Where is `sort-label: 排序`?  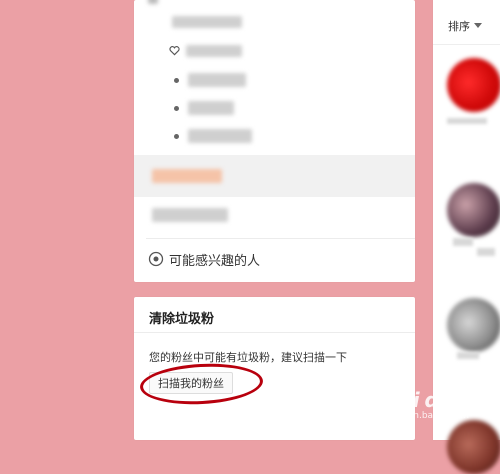
sort-label: 排序 is located at coordinates (459, 26).